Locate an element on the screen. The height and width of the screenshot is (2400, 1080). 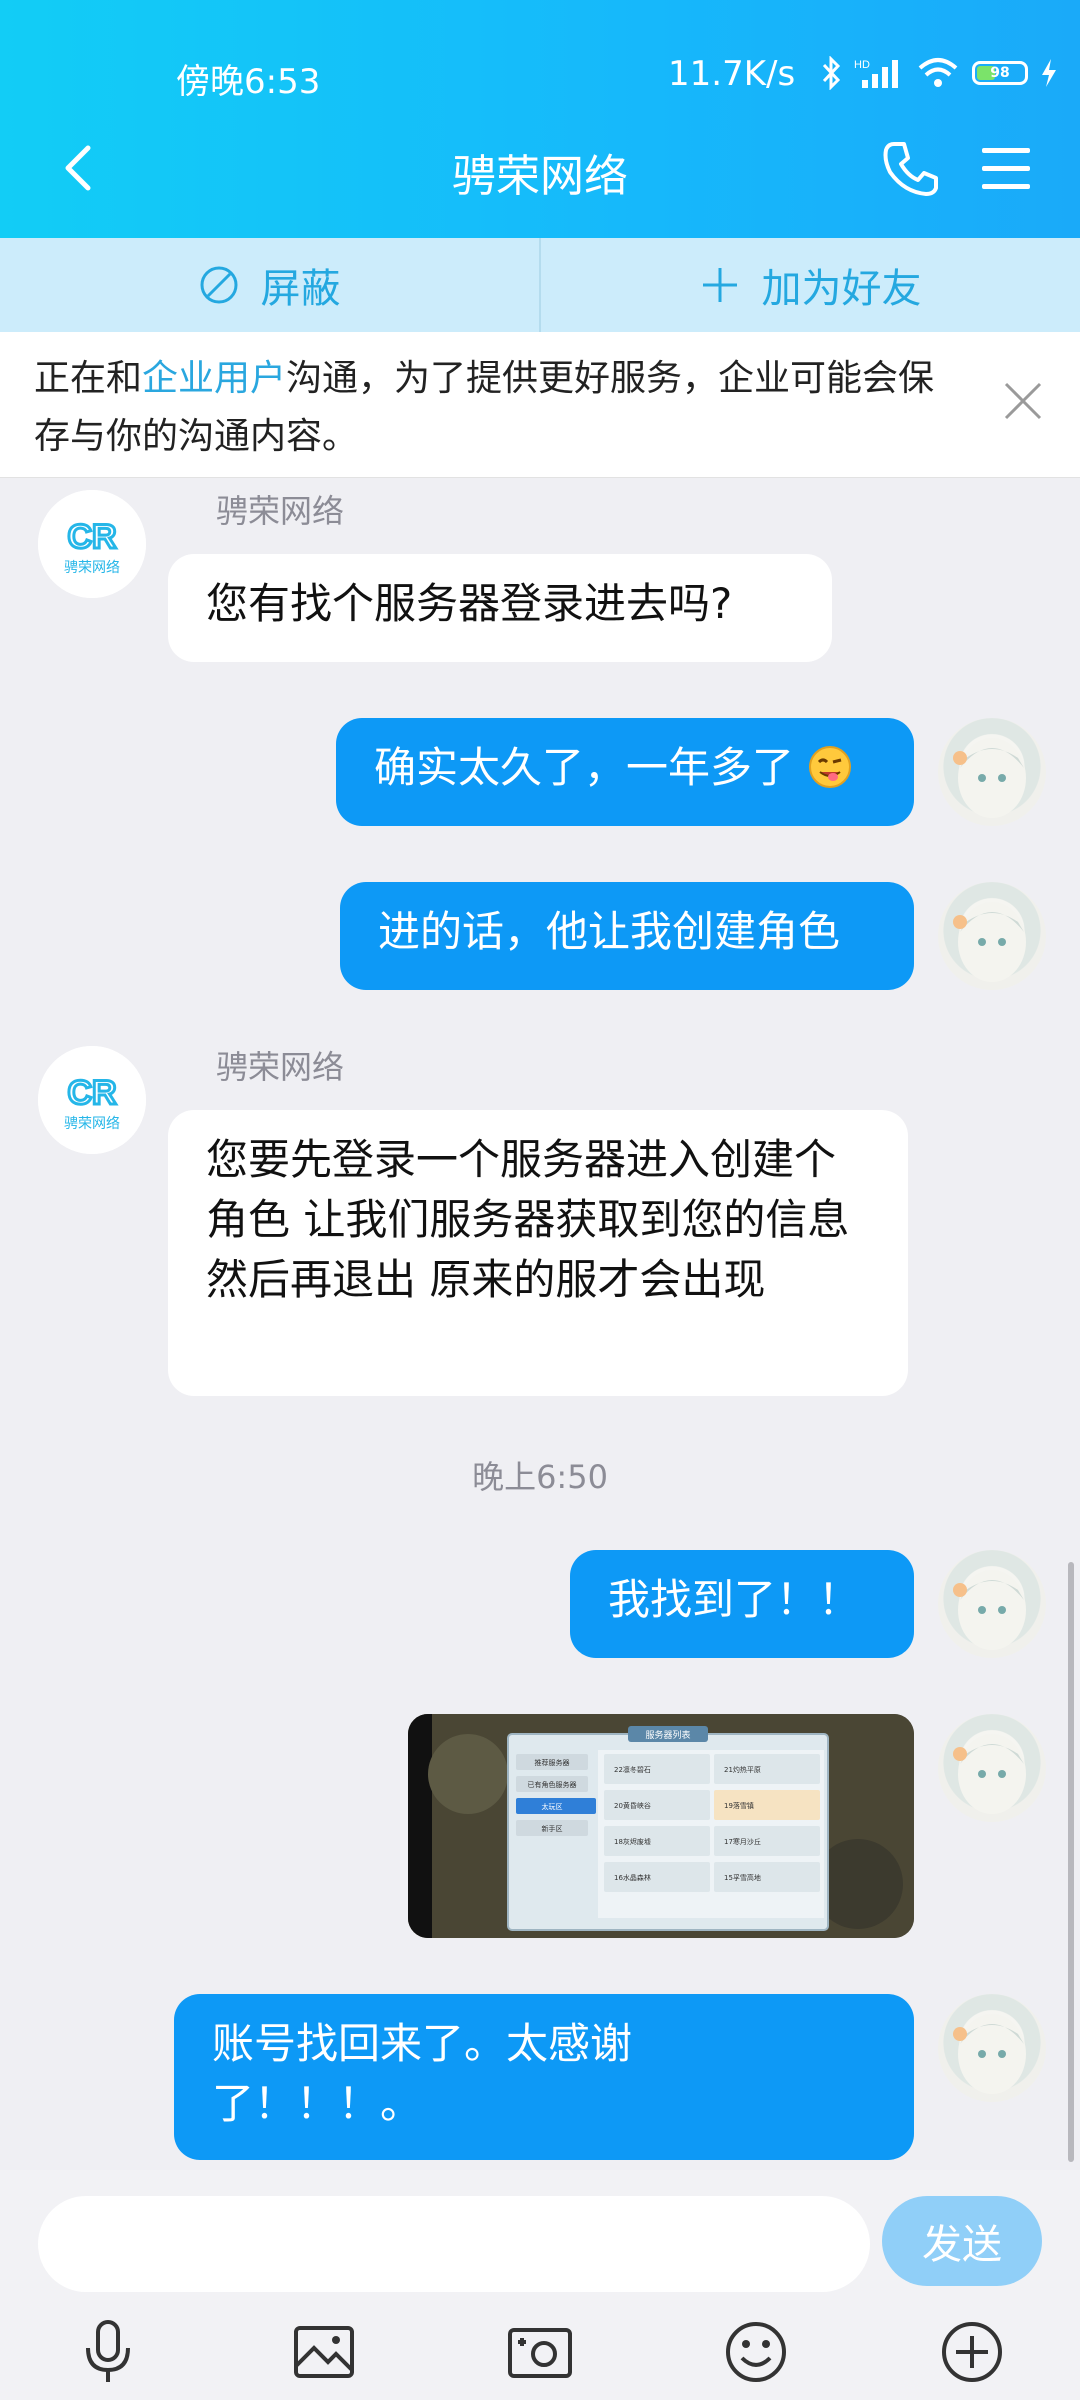
close-icon is located at coordinates (1023, 401).